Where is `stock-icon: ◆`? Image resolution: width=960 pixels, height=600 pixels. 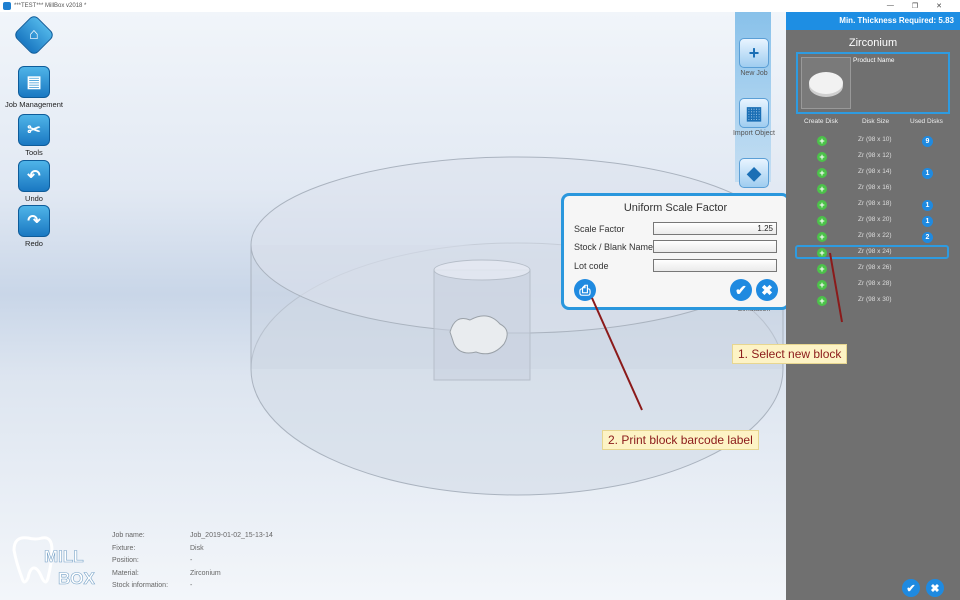 stock-icon: ◆ is located at coordinates (754, 173).